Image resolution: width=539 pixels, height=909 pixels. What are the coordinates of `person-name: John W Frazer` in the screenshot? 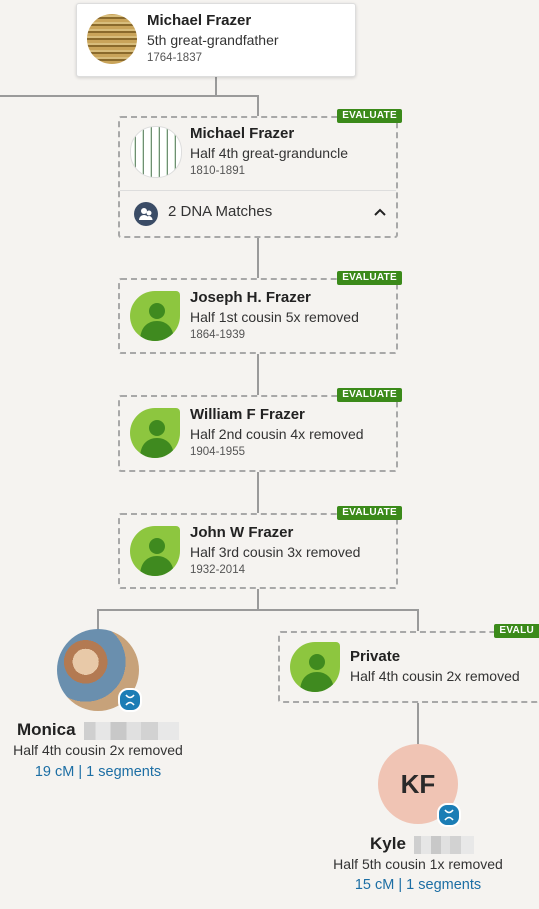 It's located at (242, 532).